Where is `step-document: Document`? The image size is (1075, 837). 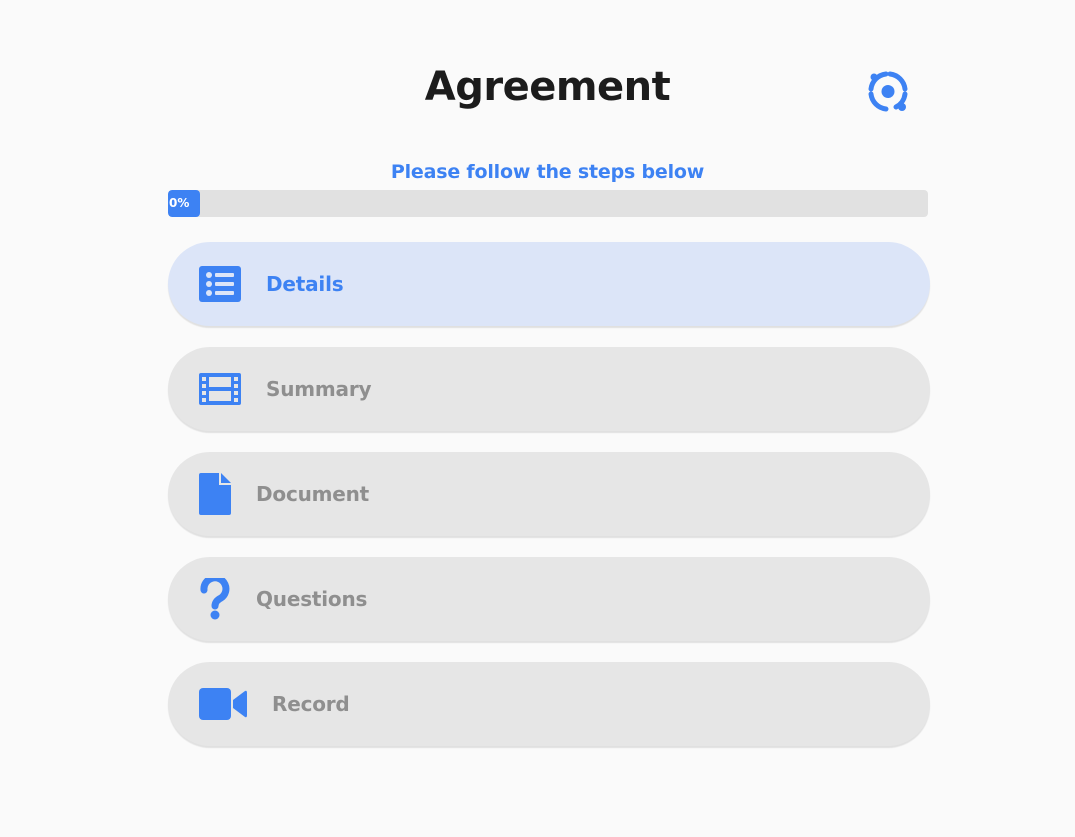 step-document: Document is located at coordinates (549, 494).